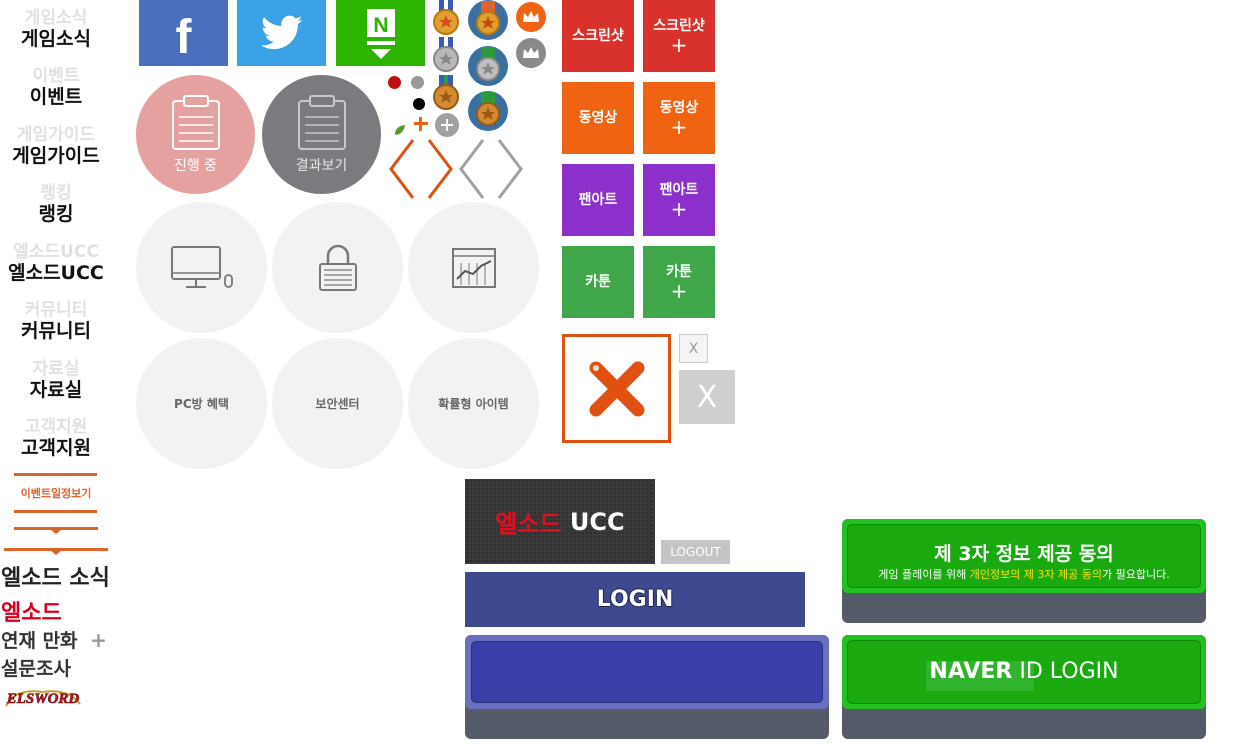 The width and height of the screenshot is (1250, 750). I want to click on cartoon-tile: 카툰, so click(598, 282).